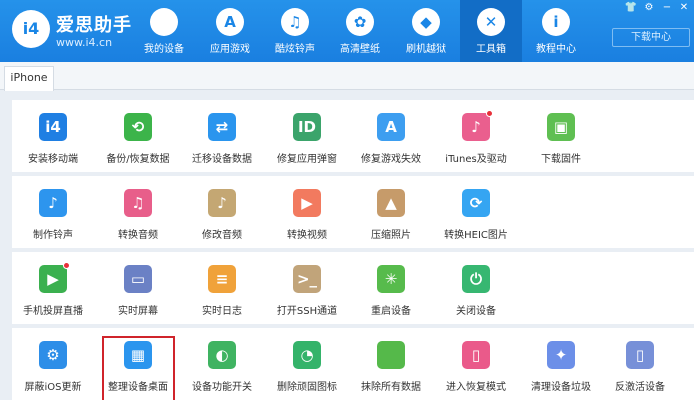  What do you see at coordinates (391, 387) in the screenshot?
I see `tool-label: 抹除所有数据` at bounding box center [391, 387].